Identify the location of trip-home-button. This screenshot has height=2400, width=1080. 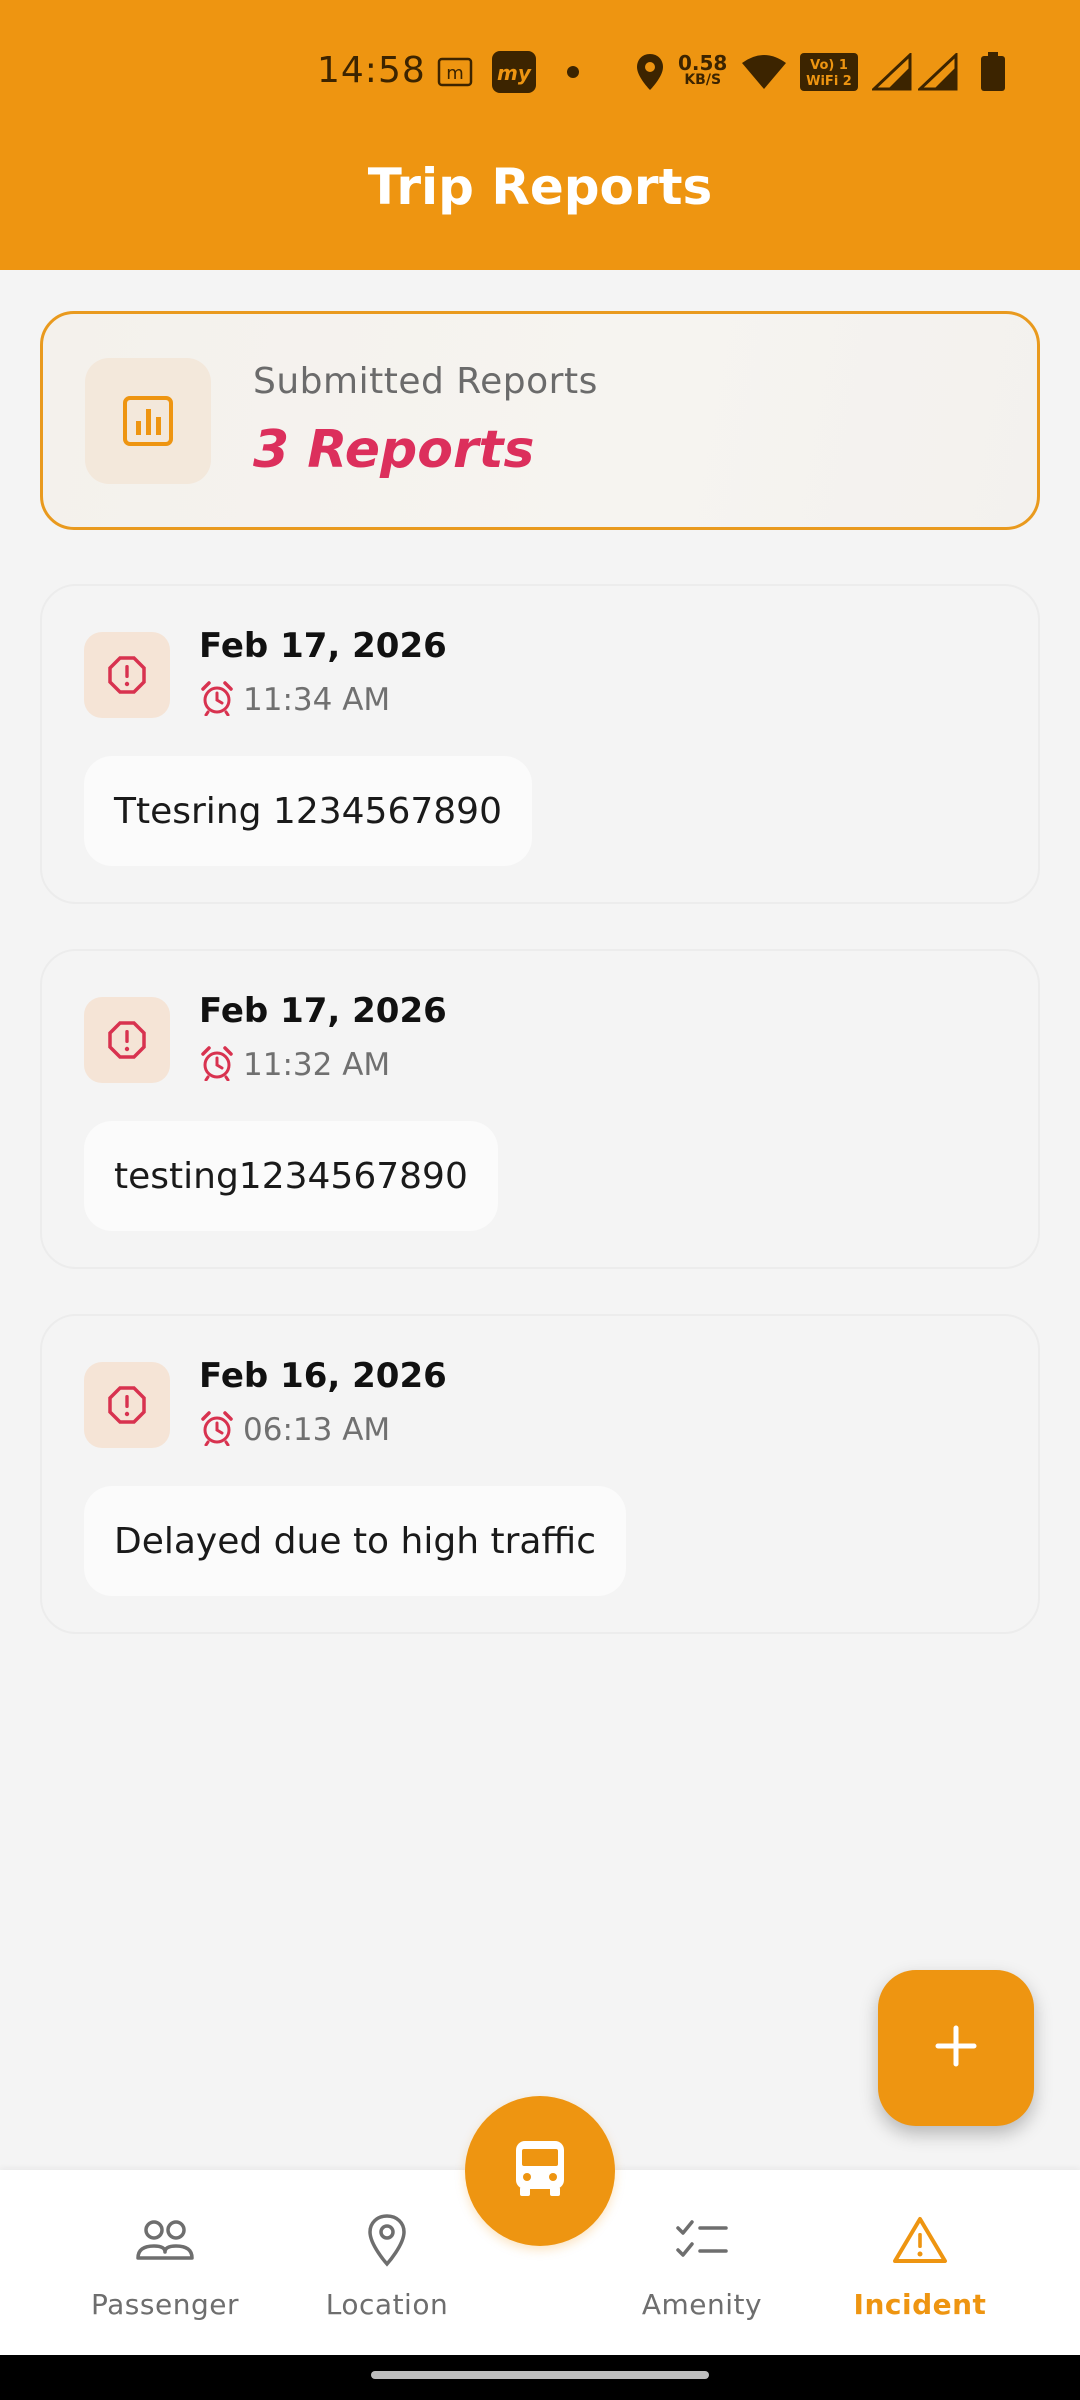
(540, 2171).